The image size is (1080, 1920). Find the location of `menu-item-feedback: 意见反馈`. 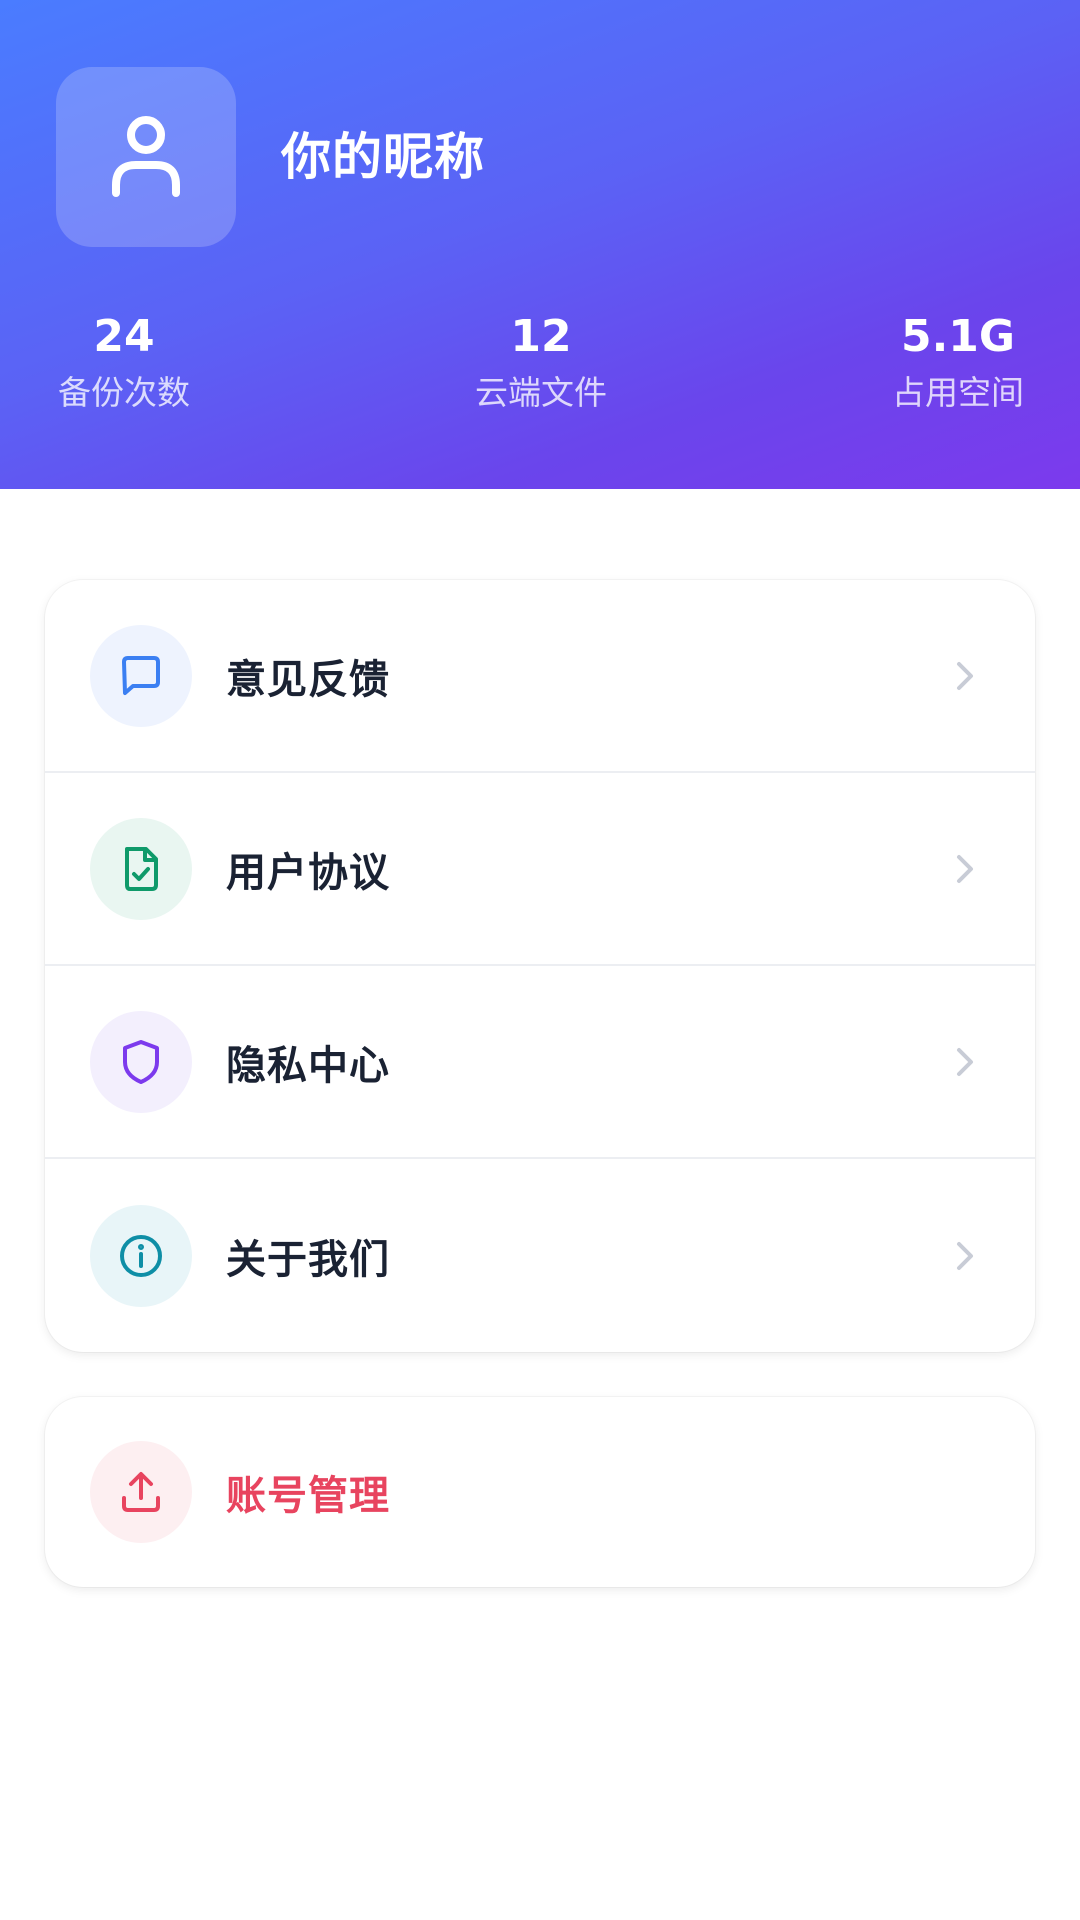

menu-item-feedback: 意见反馈 is located at coordinates (540, 676).